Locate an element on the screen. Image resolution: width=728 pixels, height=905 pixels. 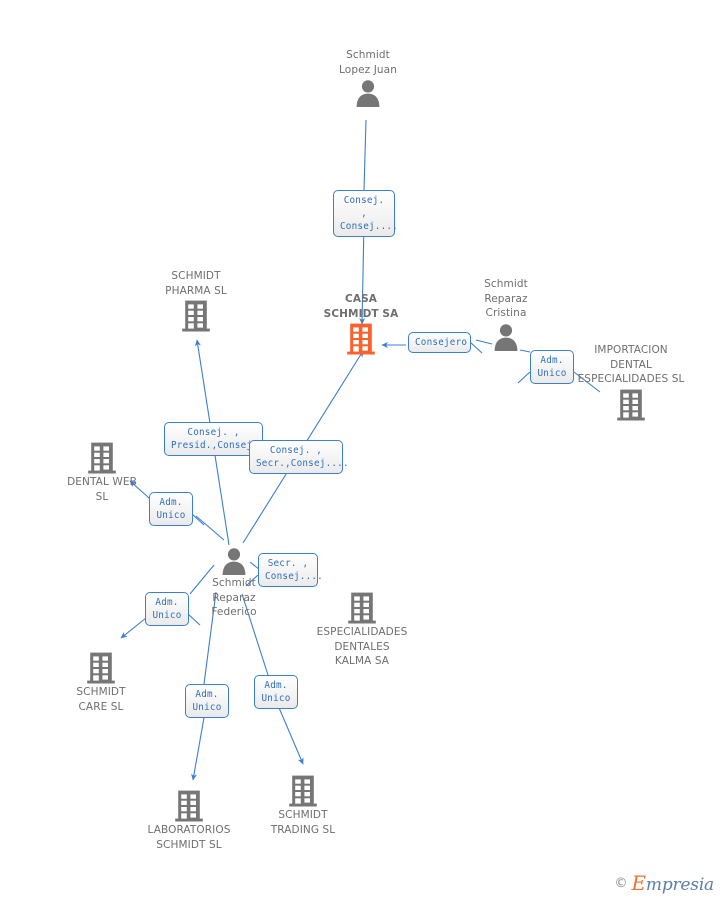
graph-node-company: SCHMIDT PHARMA SL is located at coordinates (196, 301).